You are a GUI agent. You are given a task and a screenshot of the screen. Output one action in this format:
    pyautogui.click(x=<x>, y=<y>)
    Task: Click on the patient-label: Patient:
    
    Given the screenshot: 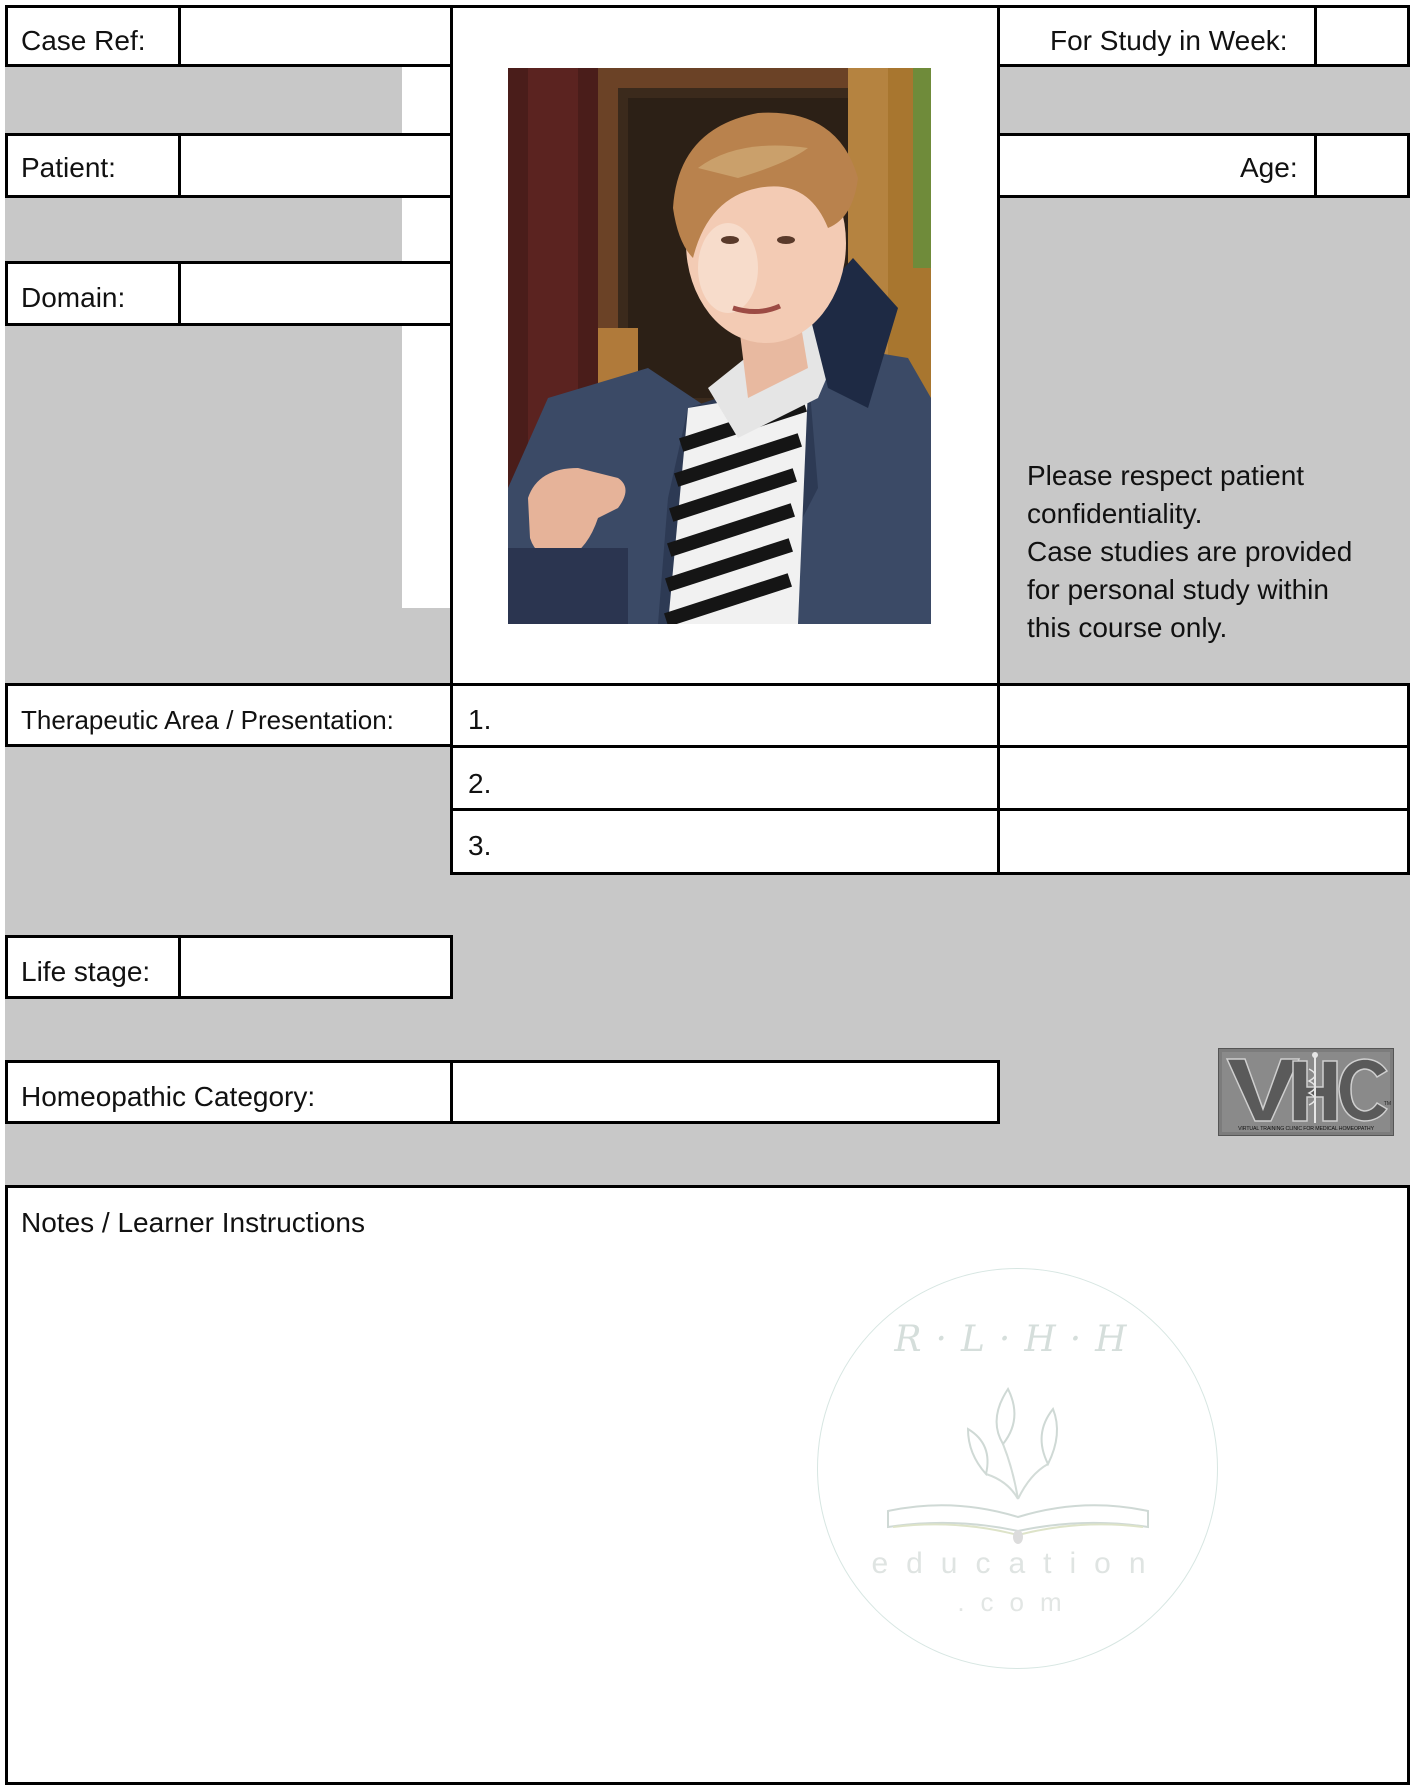 What is the action you would take?
    pyautogui.click(x=68, y=167)
    